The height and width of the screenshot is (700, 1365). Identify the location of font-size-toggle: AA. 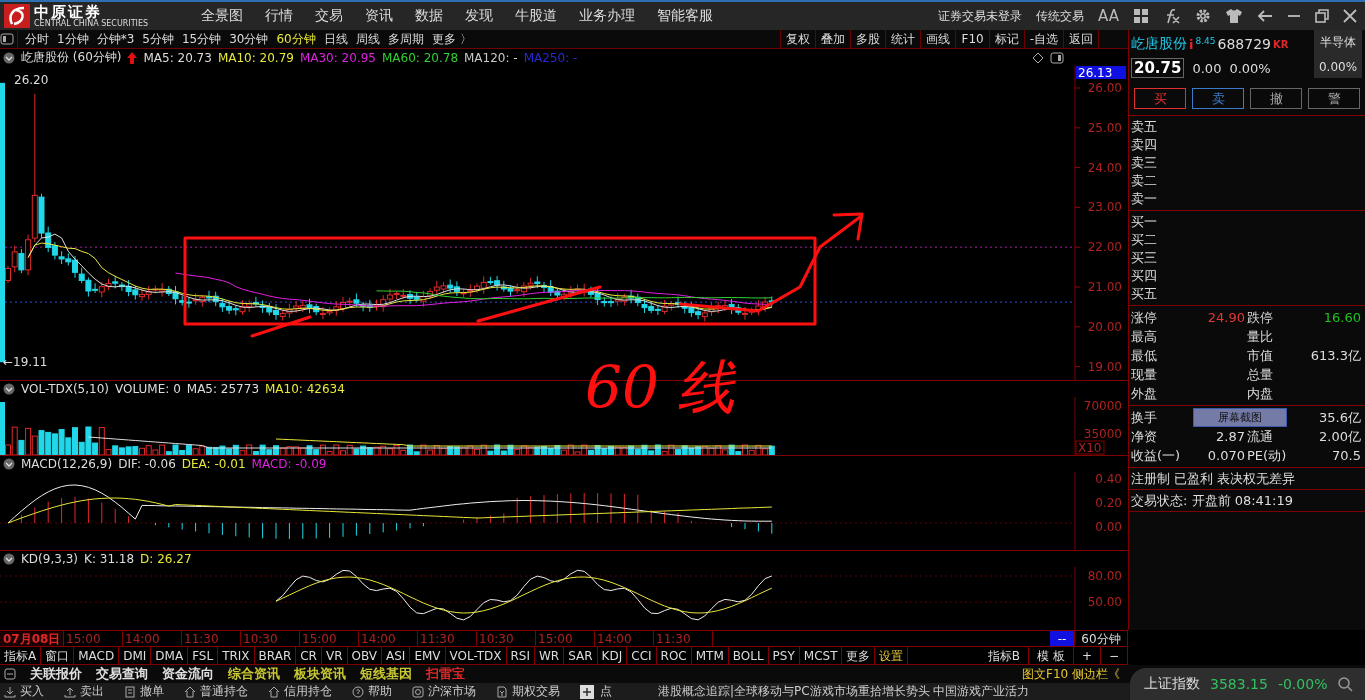
(1108, 16).